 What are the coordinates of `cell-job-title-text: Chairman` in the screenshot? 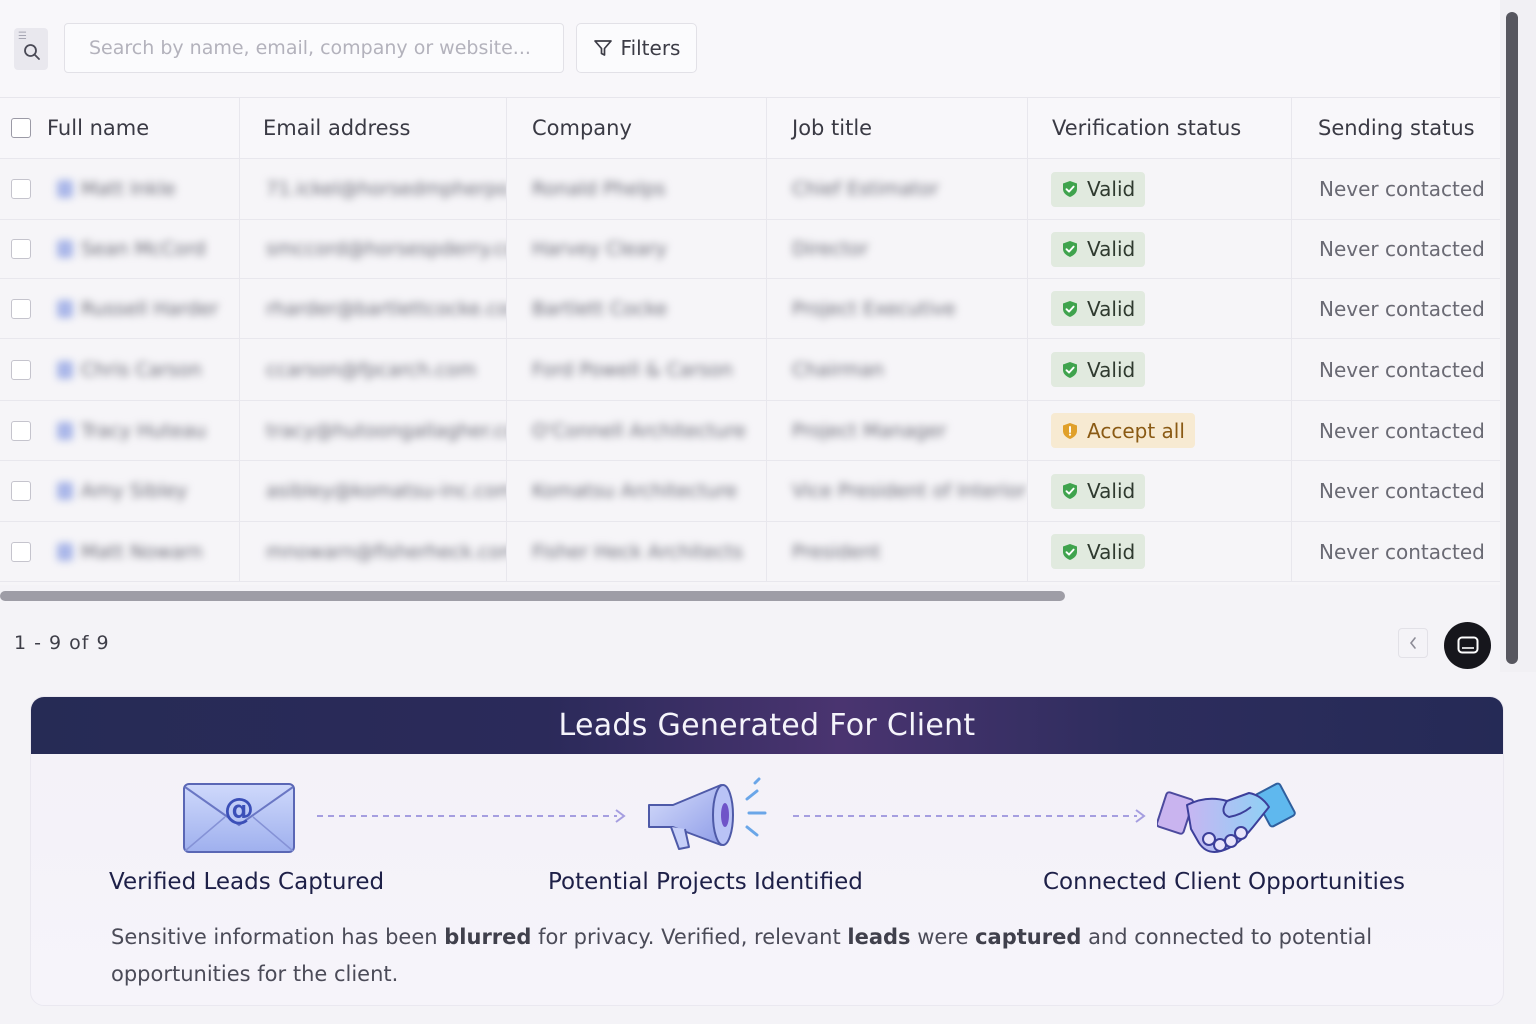 It's located at (838, 369).